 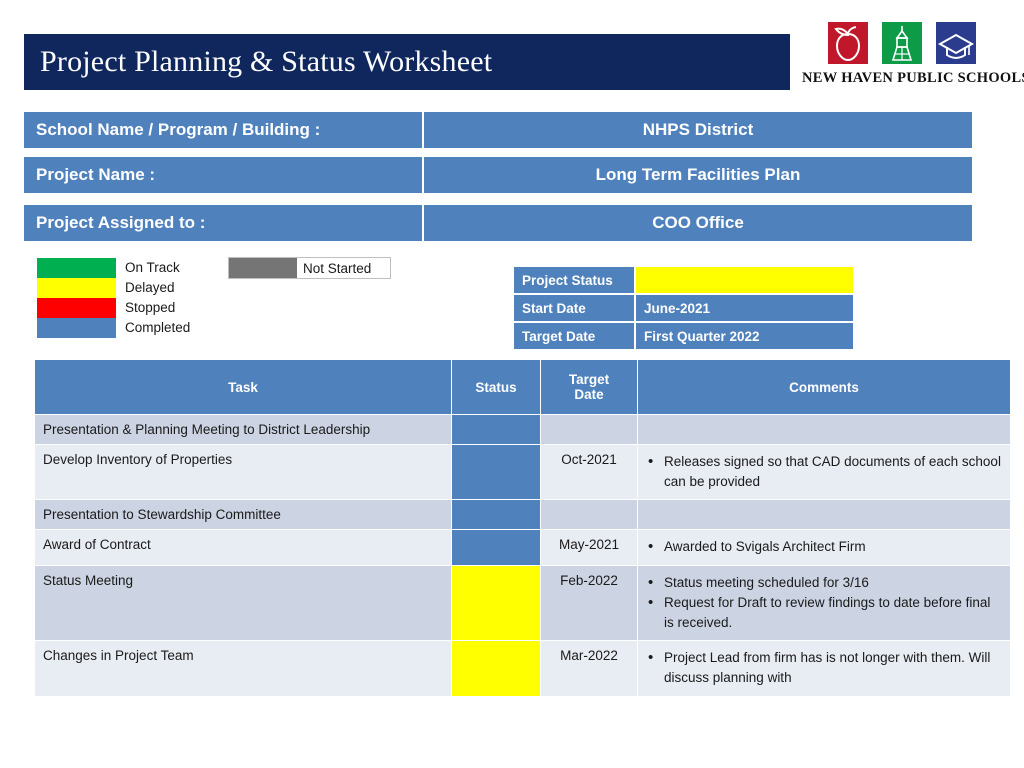 I want to click on info-row-project-assigned: Project Assigned to : COO Office, so click(x=498, y=223).